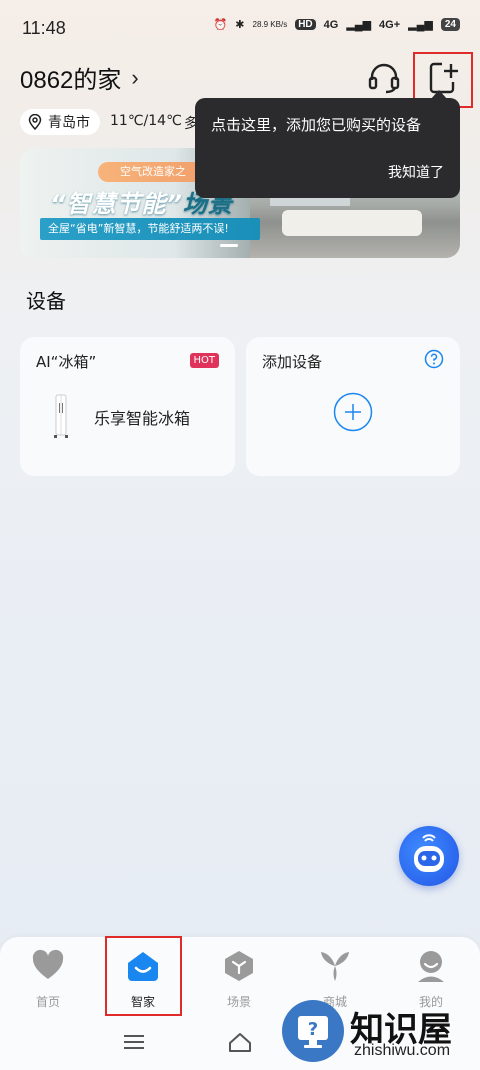  I want to click on pager-dot, so click(229, 245).